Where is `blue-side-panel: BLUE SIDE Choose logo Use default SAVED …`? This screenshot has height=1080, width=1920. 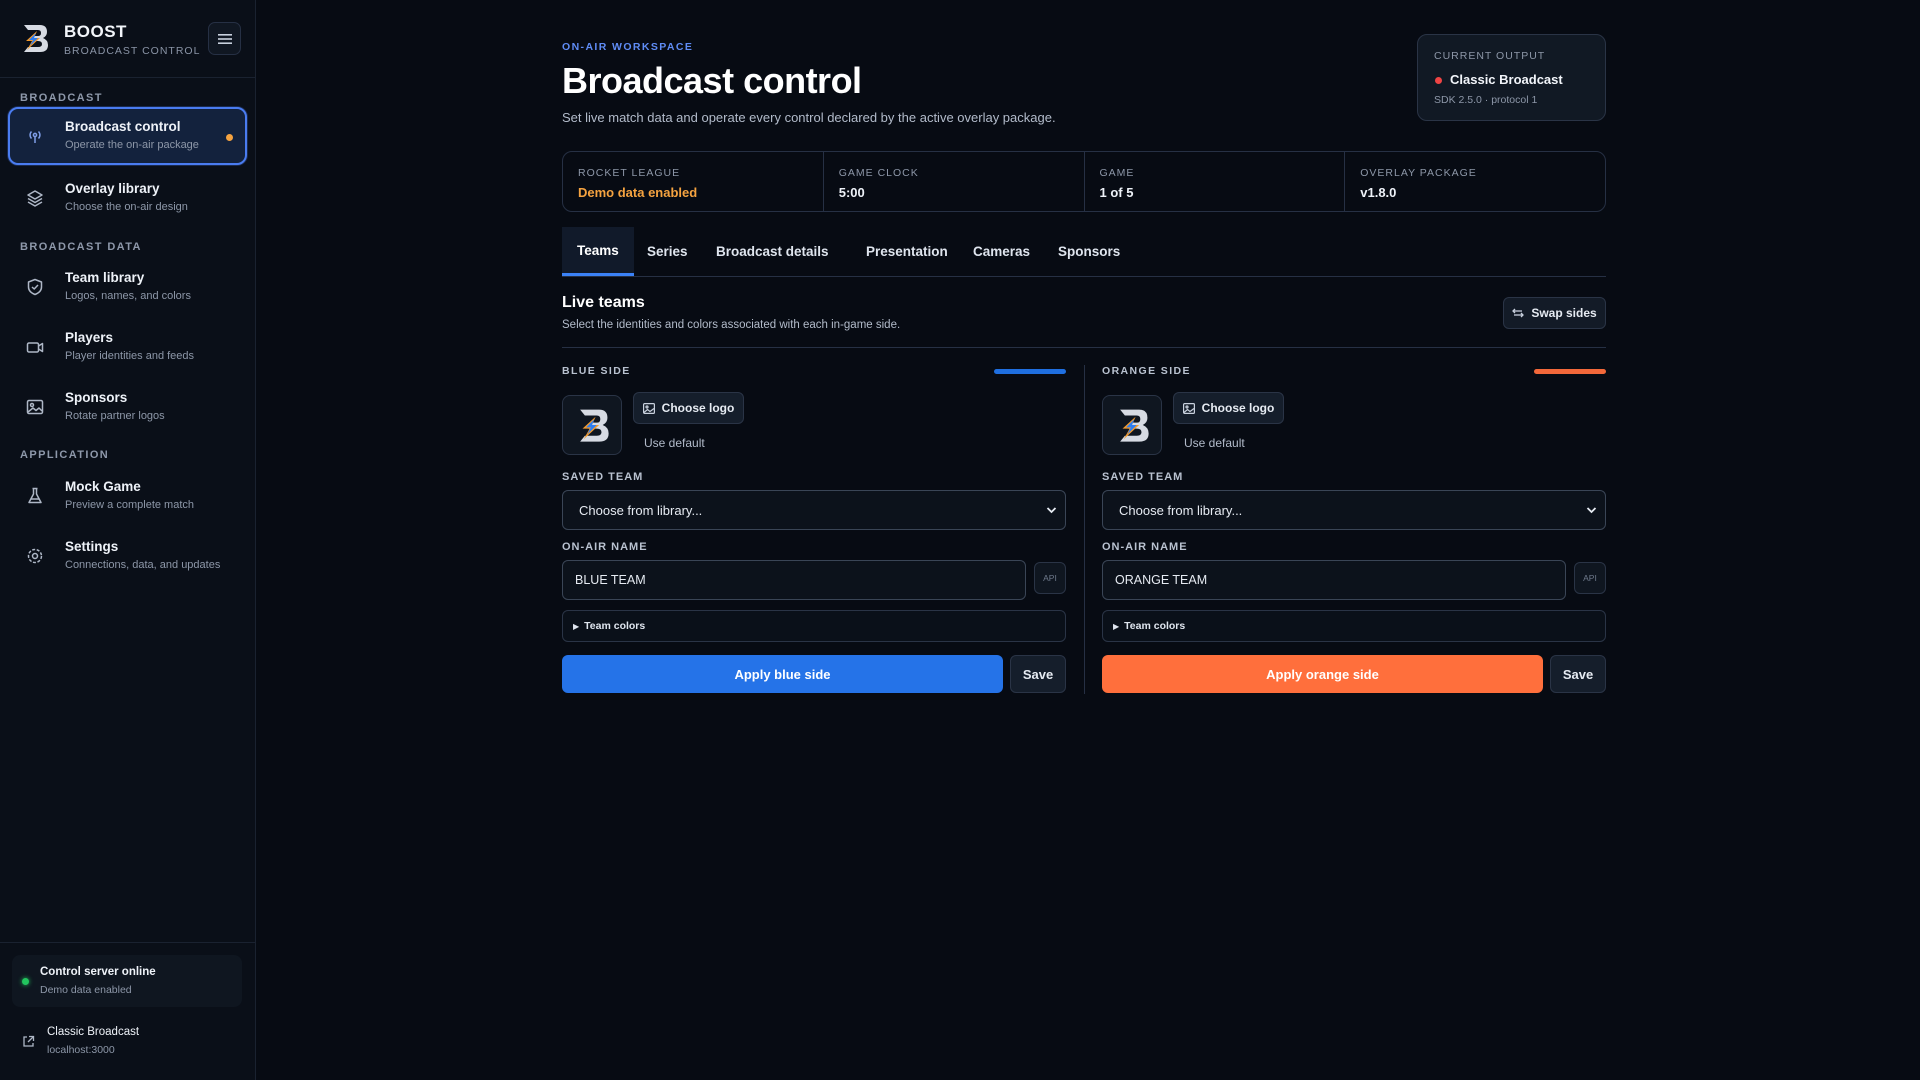 blue-side-panel: BLUE SIDE Choose logo Use default SAVED … is located at coordinates (814, 530).